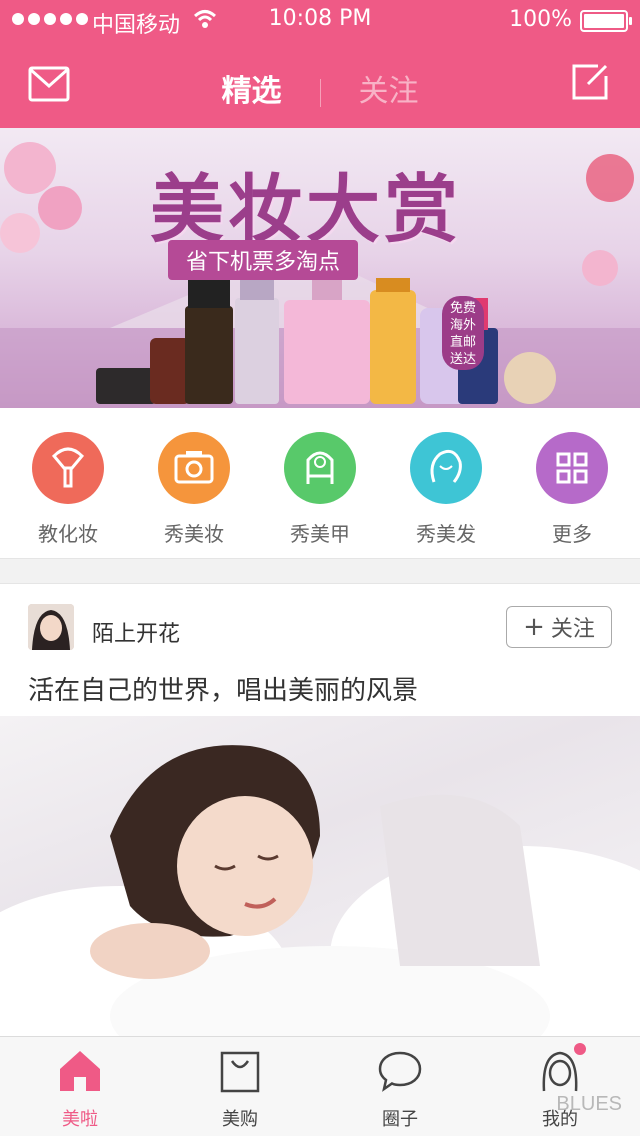  I want to click on nav-header: 精选 关注, so click(320, 84).